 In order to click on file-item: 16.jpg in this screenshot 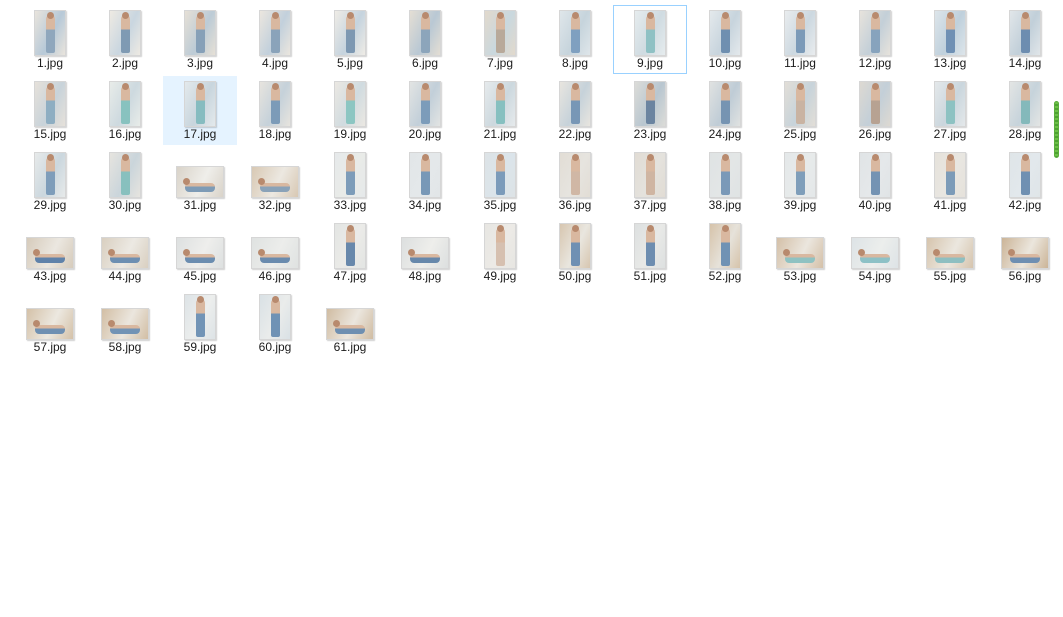, I will do `click(125, 110)`.